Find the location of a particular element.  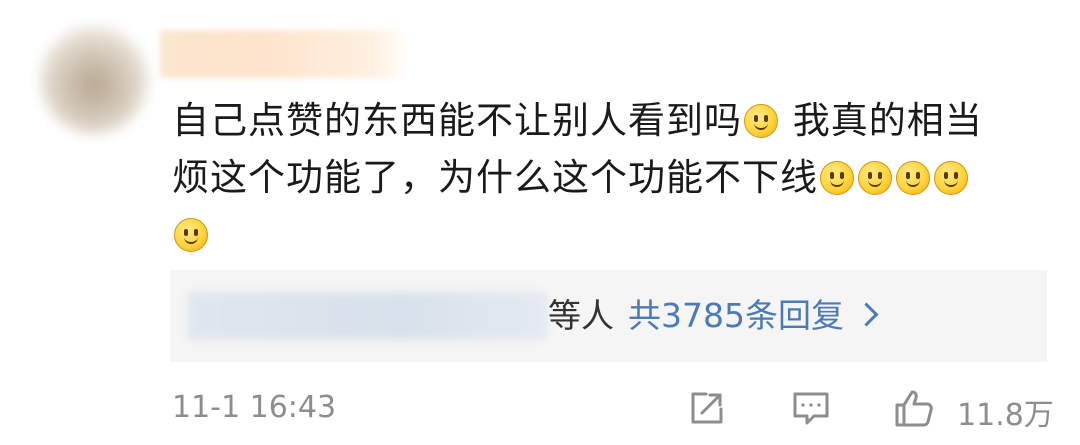

reply-summary: 等人 共3785条回复 is located at coordinates (713, 316).